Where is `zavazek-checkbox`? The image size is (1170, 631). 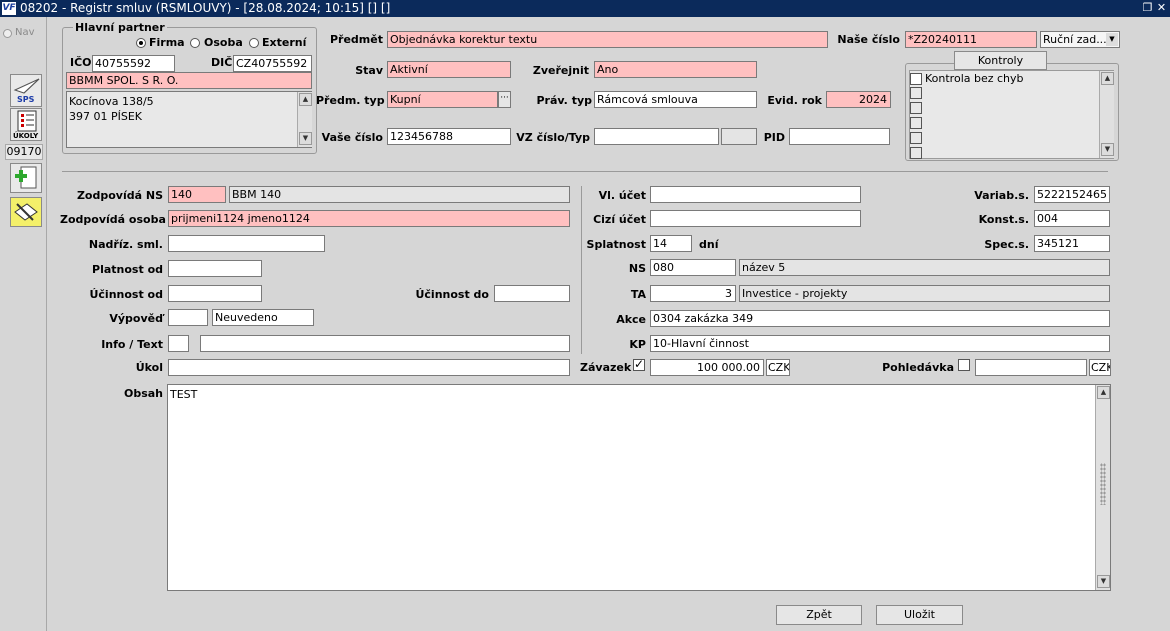
zavazek-checkbox is located at coordinates (639, 364).